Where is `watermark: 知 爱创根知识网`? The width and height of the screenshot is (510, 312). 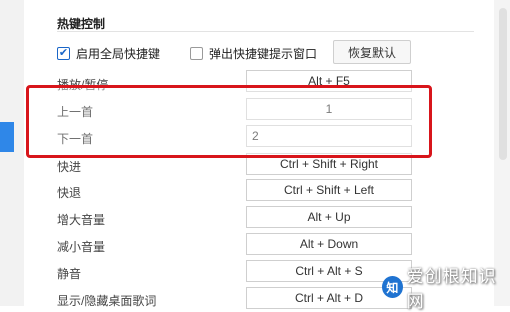 watermark: 知 爱创根知识网 is located at coordinates (445, 289).